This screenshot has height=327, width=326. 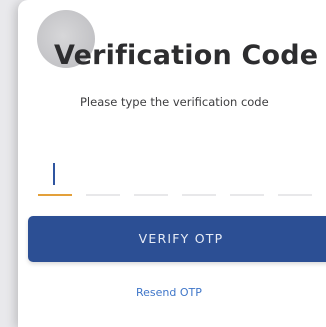 I want to click on verify-otp-button: VERIFY OTP, so click(x=177, y=239).